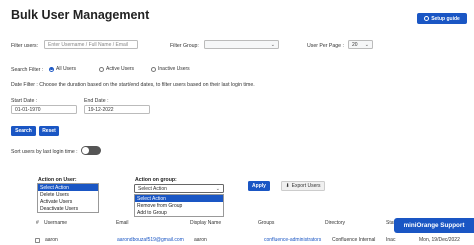 Image resolution: width=474 pixels, height=245 pixels. I want to click on radio-all-users: All Users, so click(62, 69).